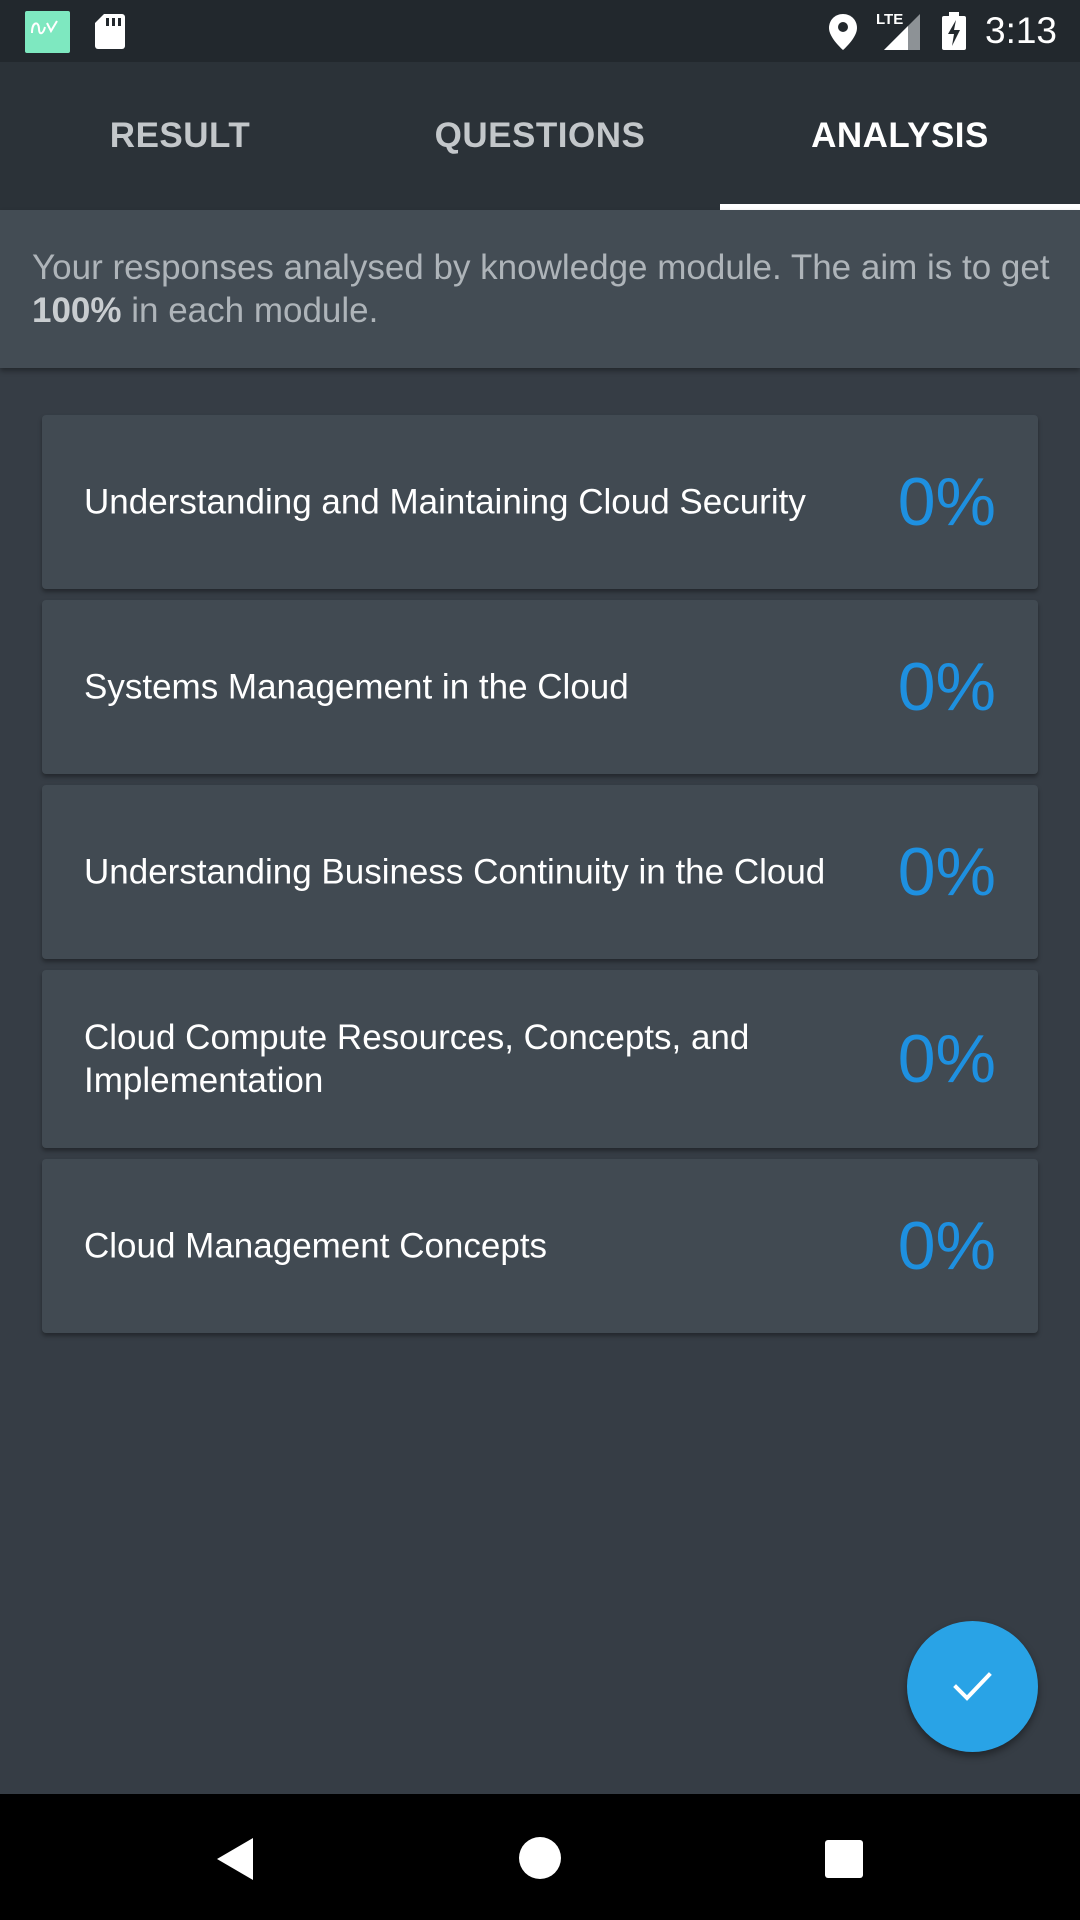 The image size is (1080, 1920). What do you see at coordinates (356, 687) in the screenshot?
I see `module-name: Systems Management in the Cloud` at bounding box center [356, 687].